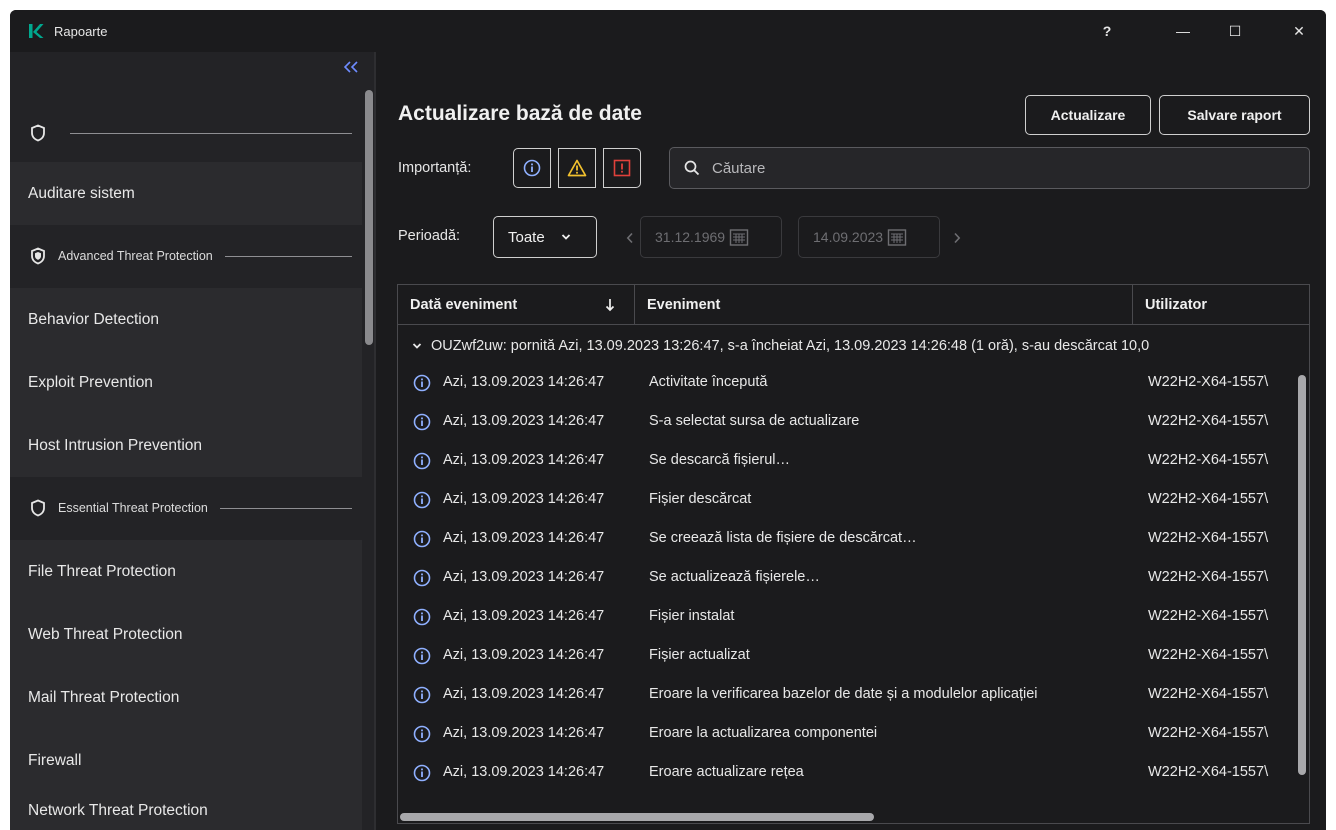  What do you see at coordinates (186, 634) in the screenshot?
I see `sidebar-item-web-threat-protection: Web Threat Protection` at bounding box center [186, 634].